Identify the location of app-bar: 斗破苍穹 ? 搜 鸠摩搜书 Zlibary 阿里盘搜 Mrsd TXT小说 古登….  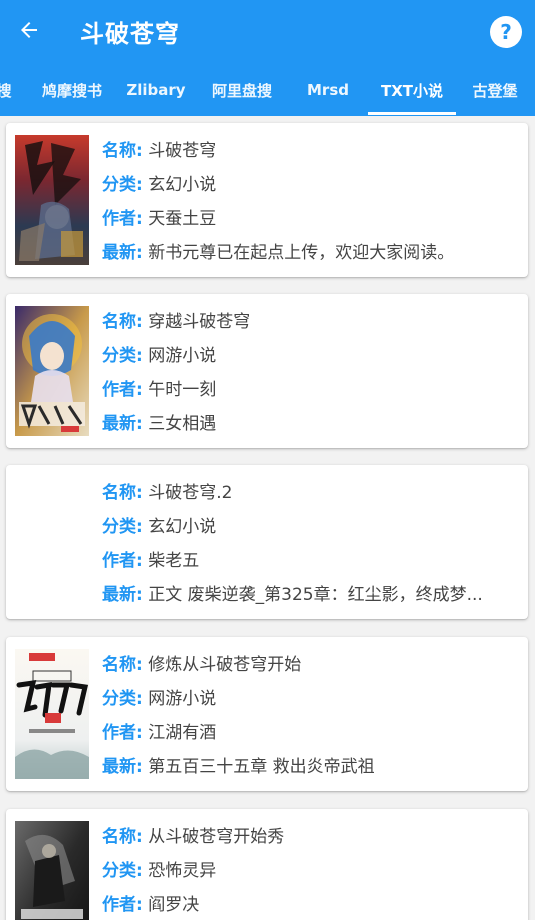
(267, 58).